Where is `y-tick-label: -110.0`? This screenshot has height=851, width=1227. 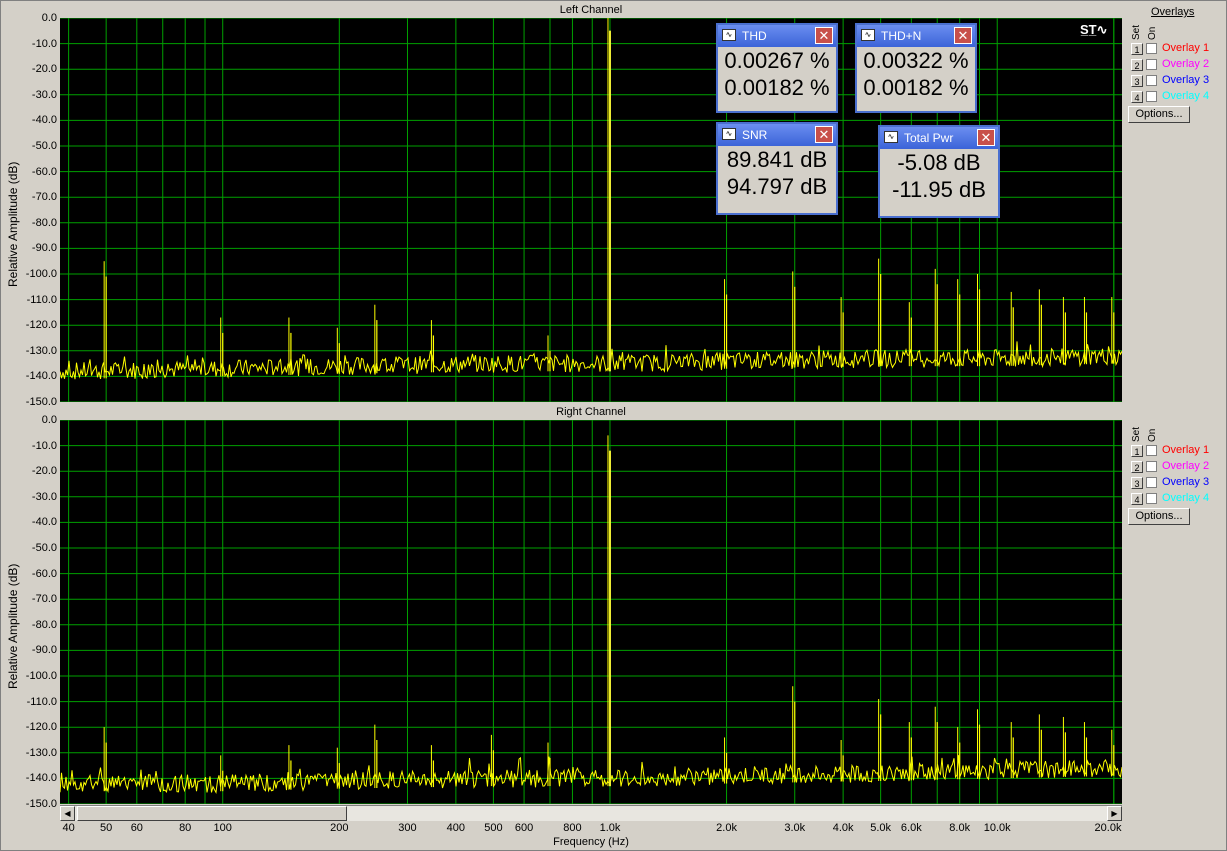 y-tick-label: -110.0 is located at coordinates (41, 701).